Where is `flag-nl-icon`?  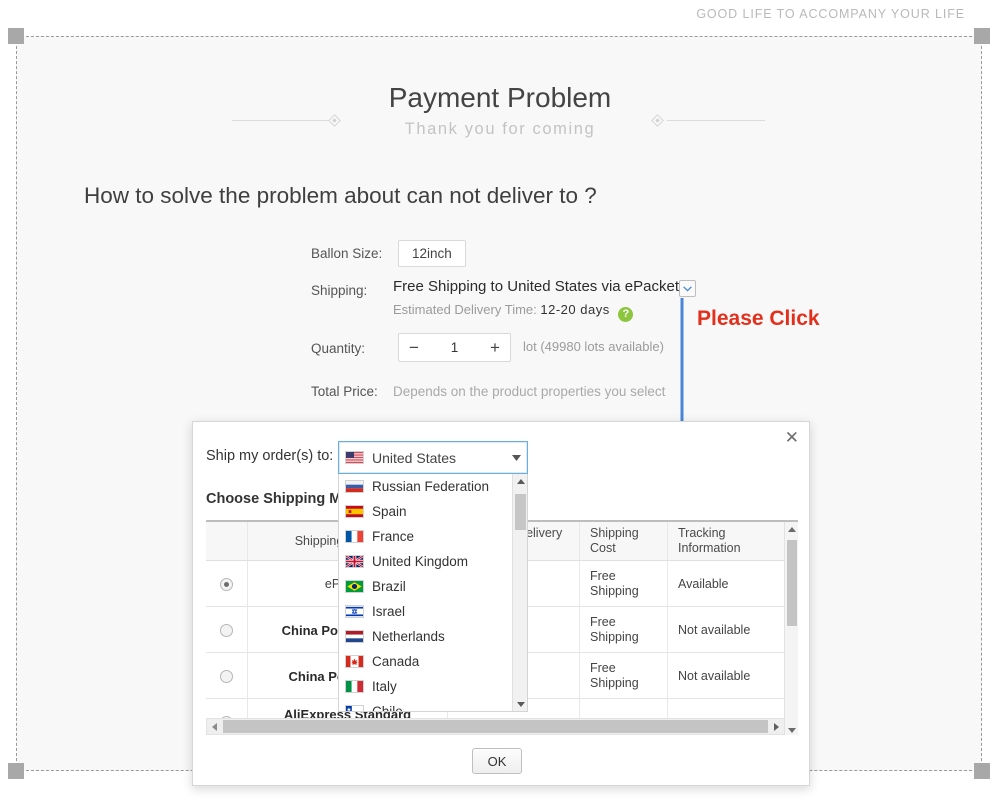
flag-nl-icon is located at coordinates (354, 636).